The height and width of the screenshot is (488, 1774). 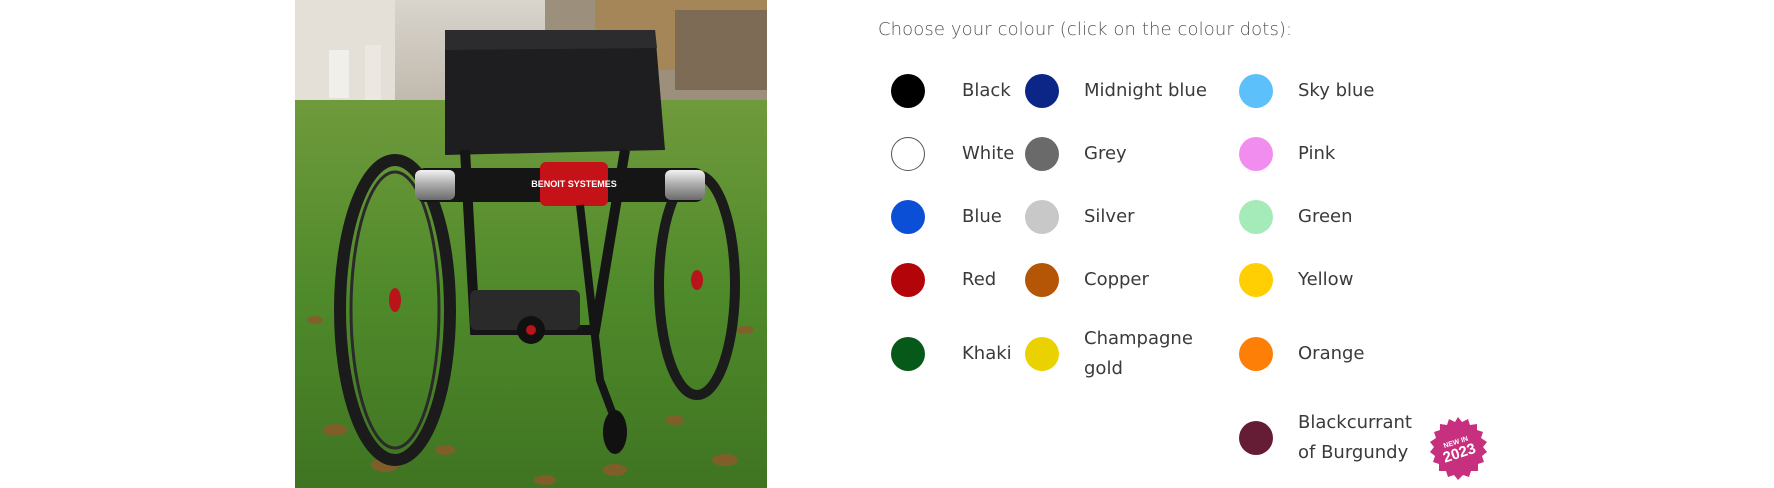 I want to click on colour-option-yellow: Yellow, so click(x=1296, y=280).